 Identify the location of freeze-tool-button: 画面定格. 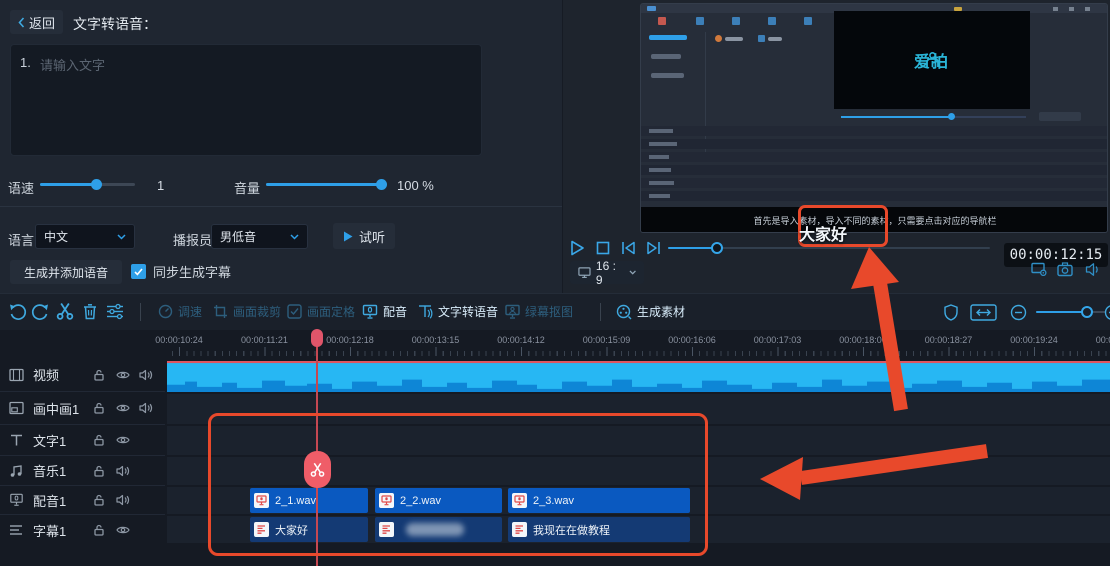
(321, 311).